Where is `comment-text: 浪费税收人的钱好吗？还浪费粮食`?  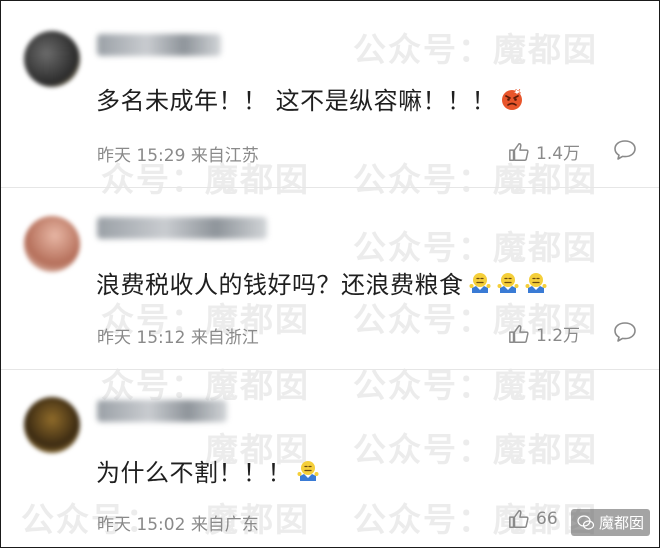
comment-text: 浪费税收人的钱好吗？还浪费粮食 is located at coordinates (322, 282).